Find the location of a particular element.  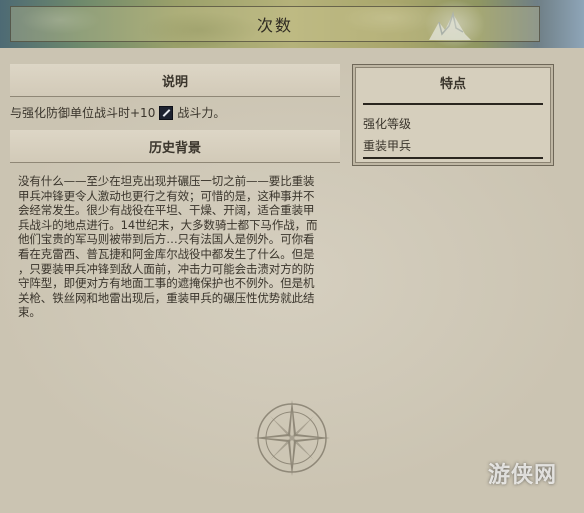

description-text: 与强化防御单位战斗时+10 战斗力。 is located at coordinates (170, 112).